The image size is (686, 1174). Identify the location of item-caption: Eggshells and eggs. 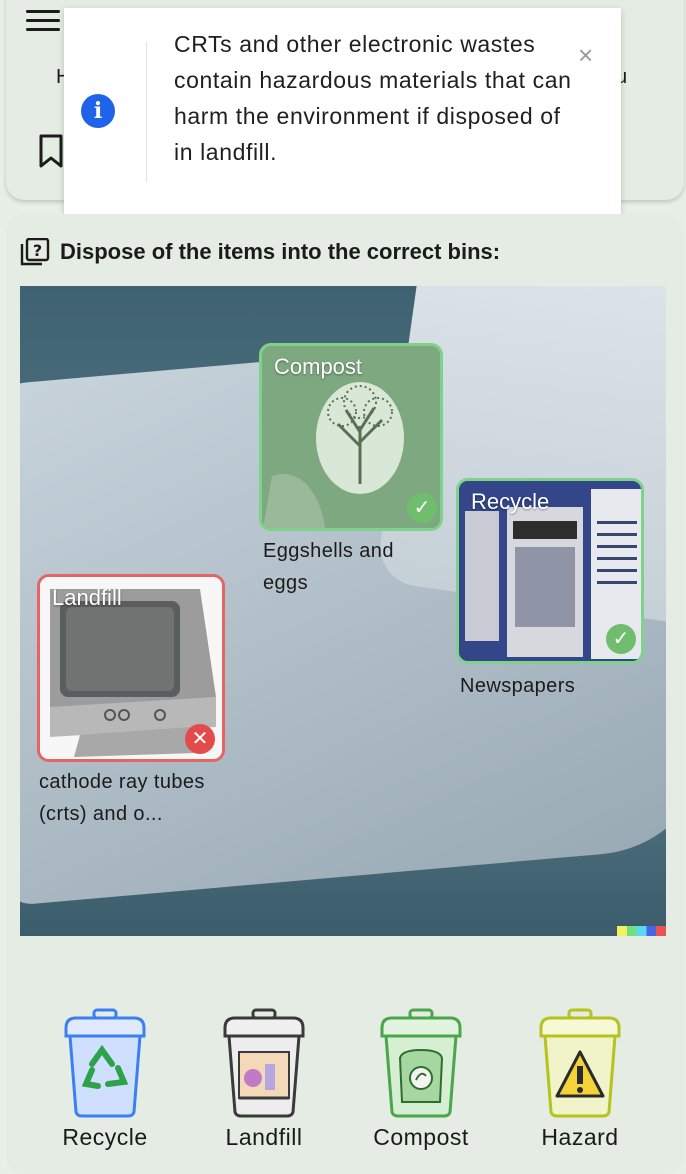
(328, 567).